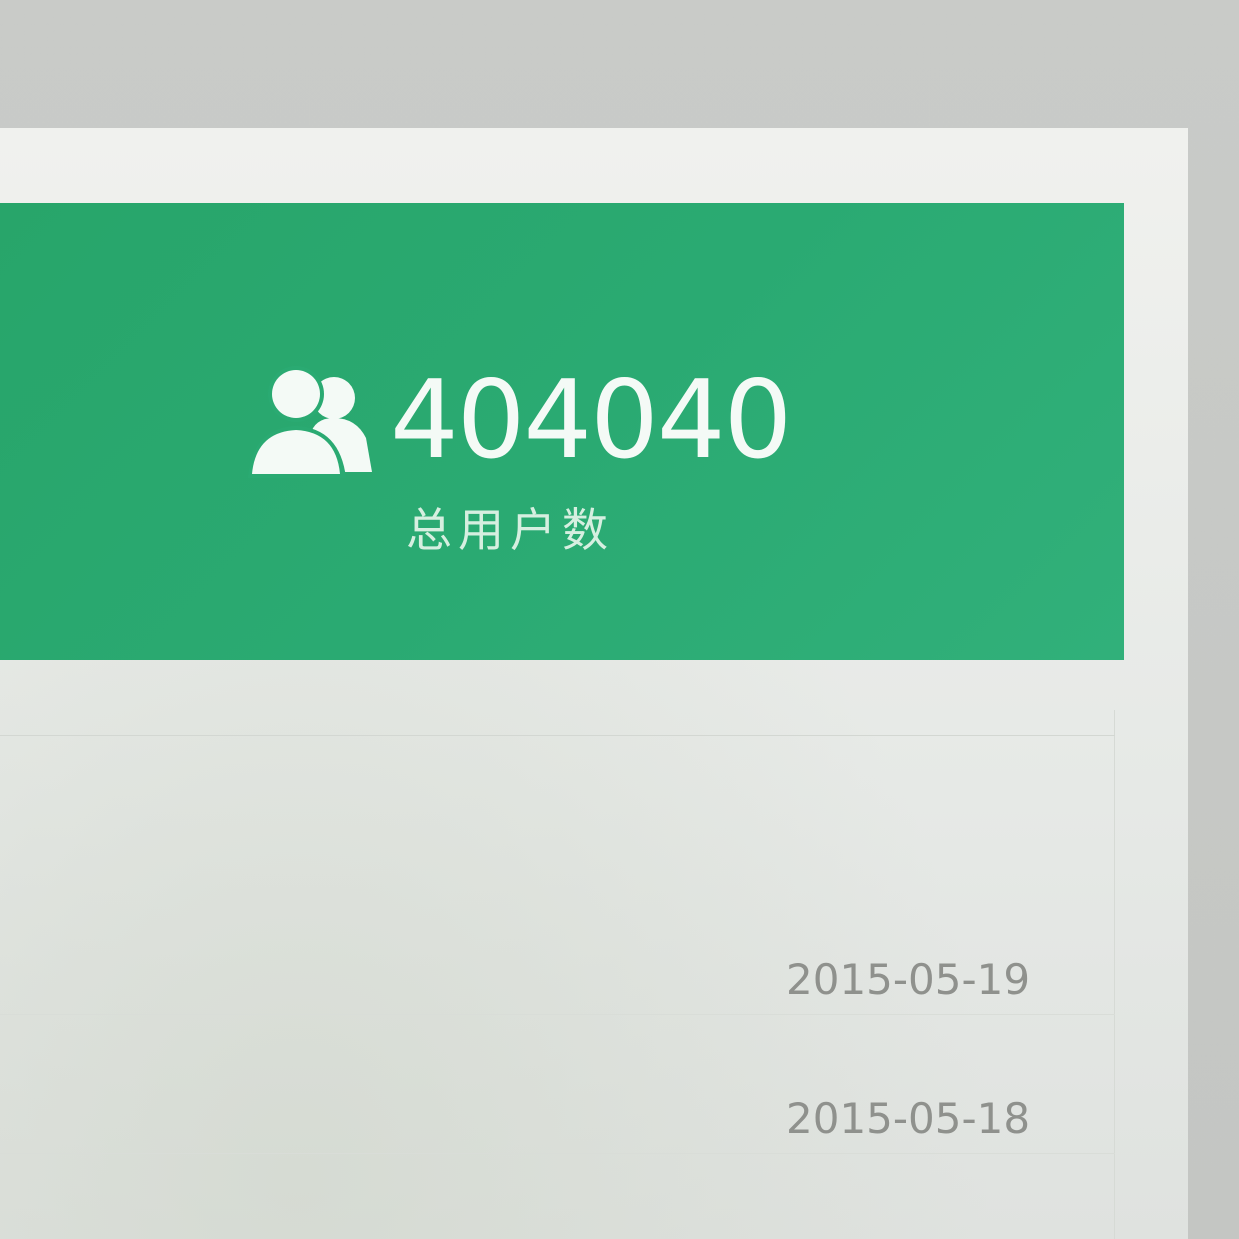 The image size is (1239, 1239). I want to click on list-item: 2015-05-18, so click(557, 1084).